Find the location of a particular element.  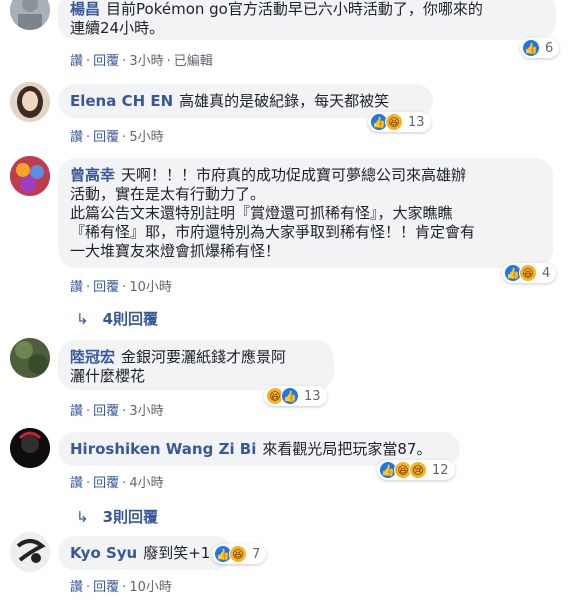

reaction-summary: 👍 6 is located at coordinates (540, 48).